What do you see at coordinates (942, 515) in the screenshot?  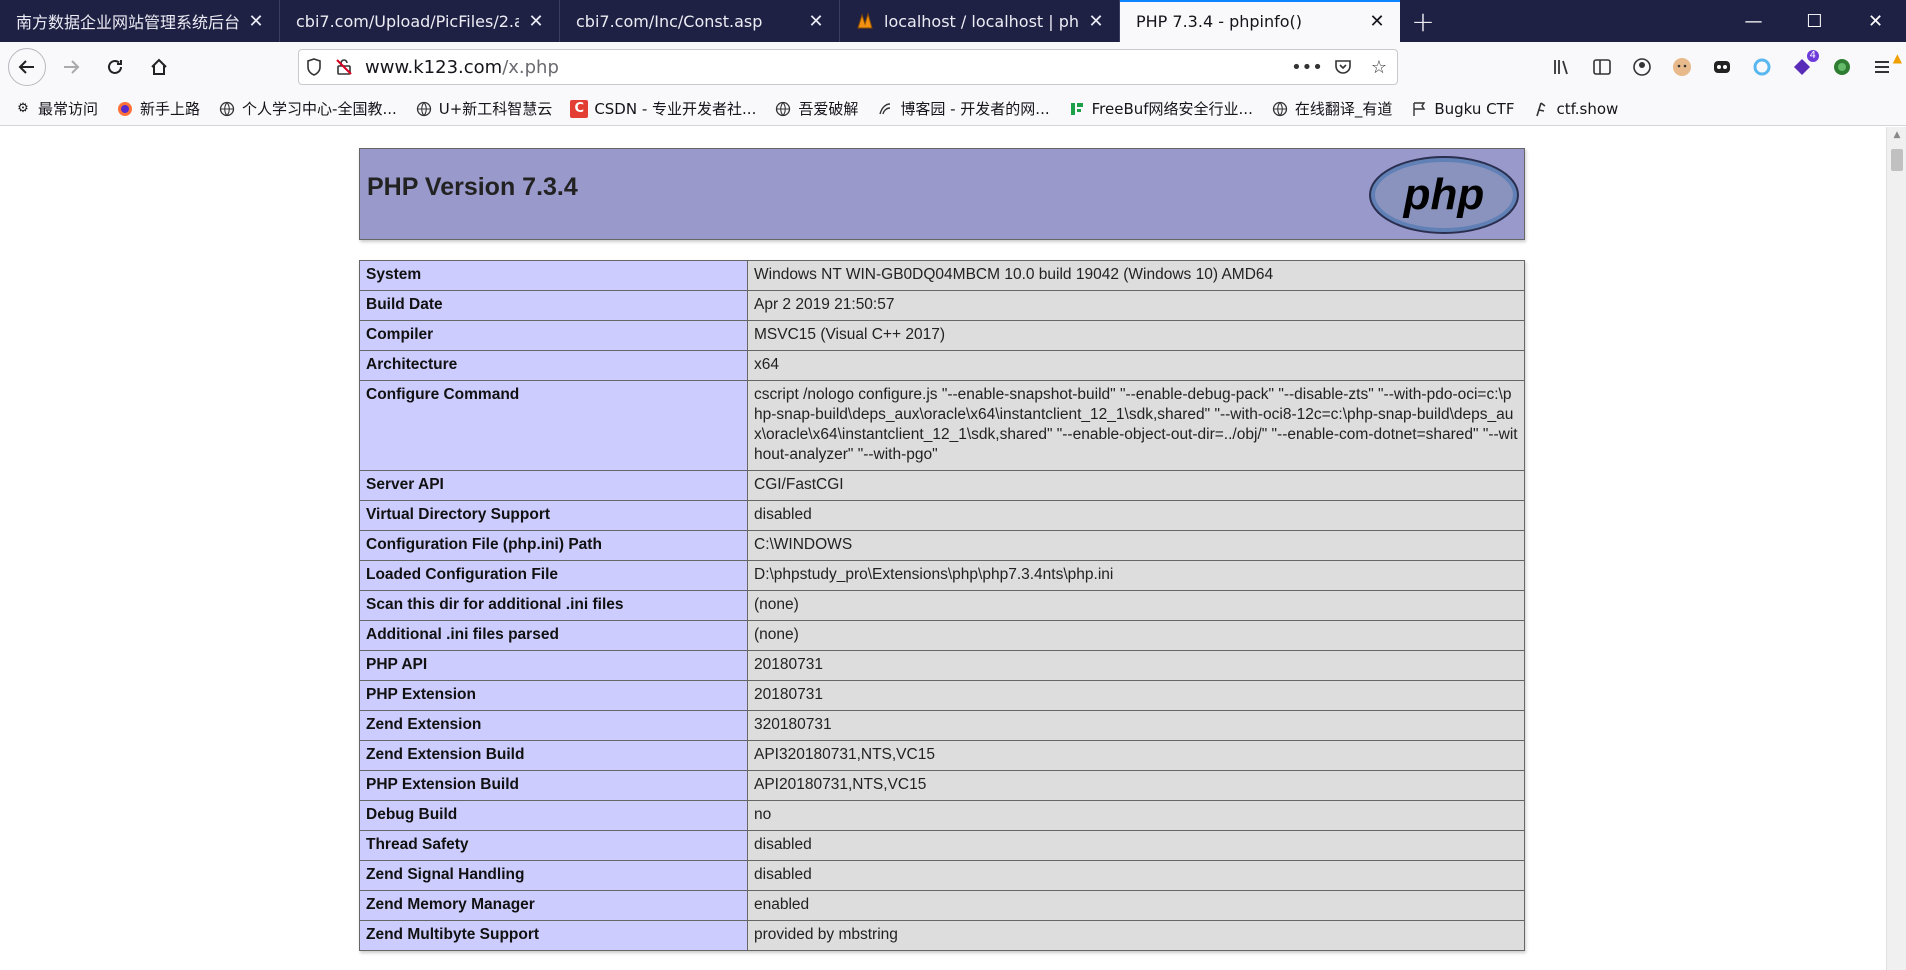 I see `table-row: Virtual Directory Support disabled` at bounding box center [942, 515].